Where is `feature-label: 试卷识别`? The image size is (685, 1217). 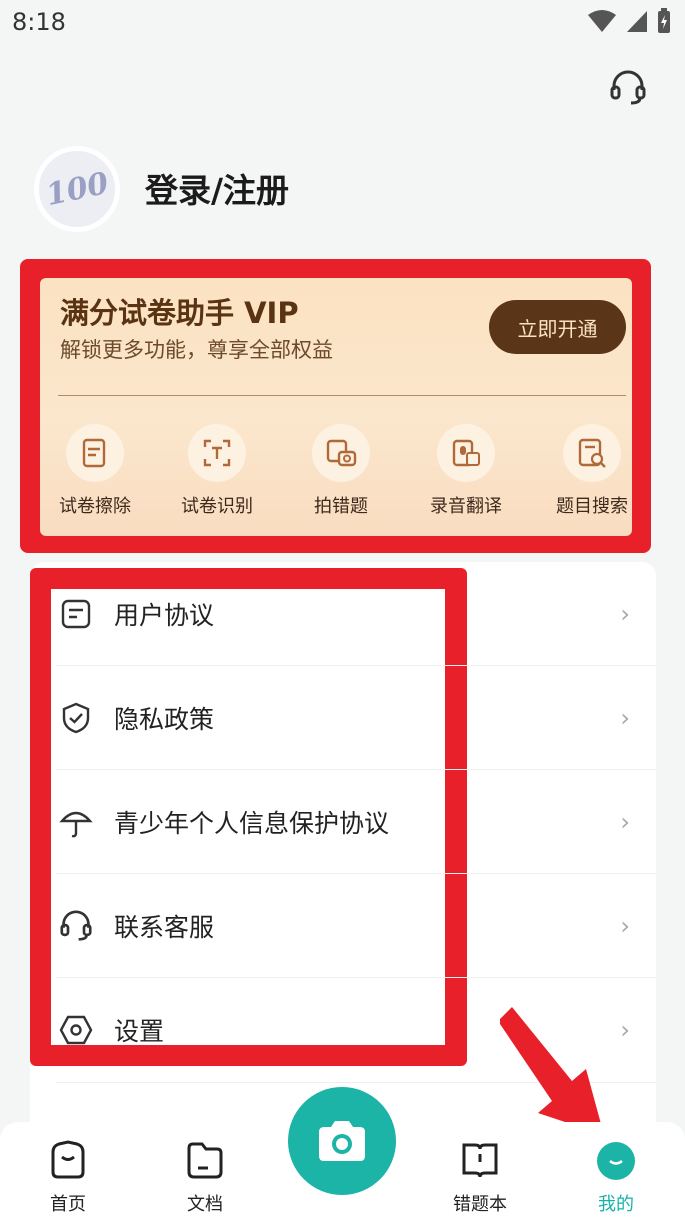
feature-label: 试卷识别 is located at coordinates (217, 506).